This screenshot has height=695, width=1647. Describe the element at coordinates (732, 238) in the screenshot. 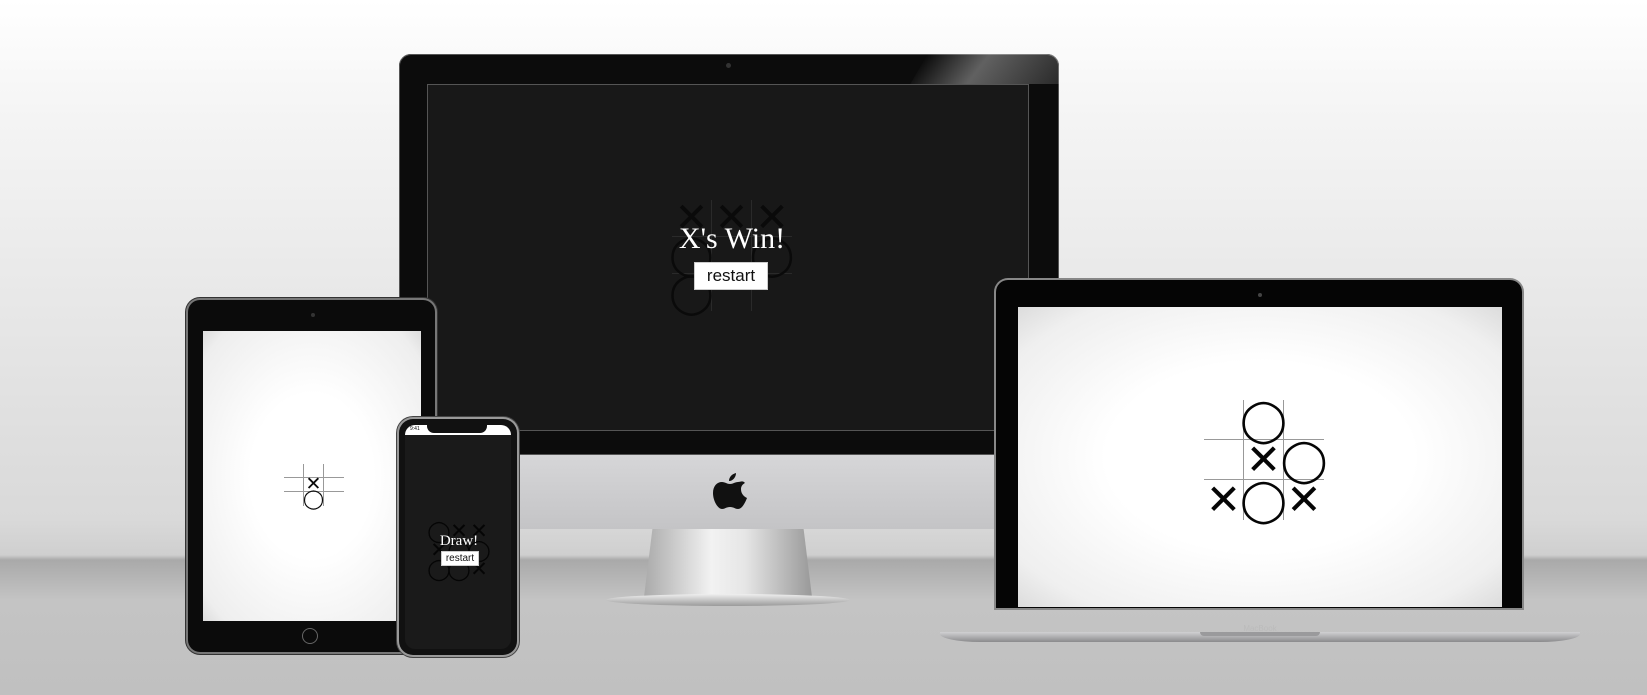

I see `winner-message: X's Win!` at that location.